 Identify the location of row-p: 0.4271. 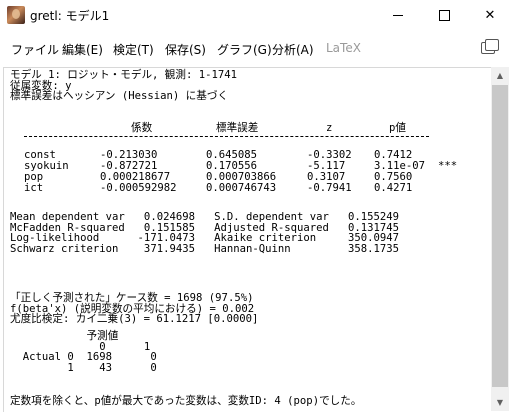
(393, 188).